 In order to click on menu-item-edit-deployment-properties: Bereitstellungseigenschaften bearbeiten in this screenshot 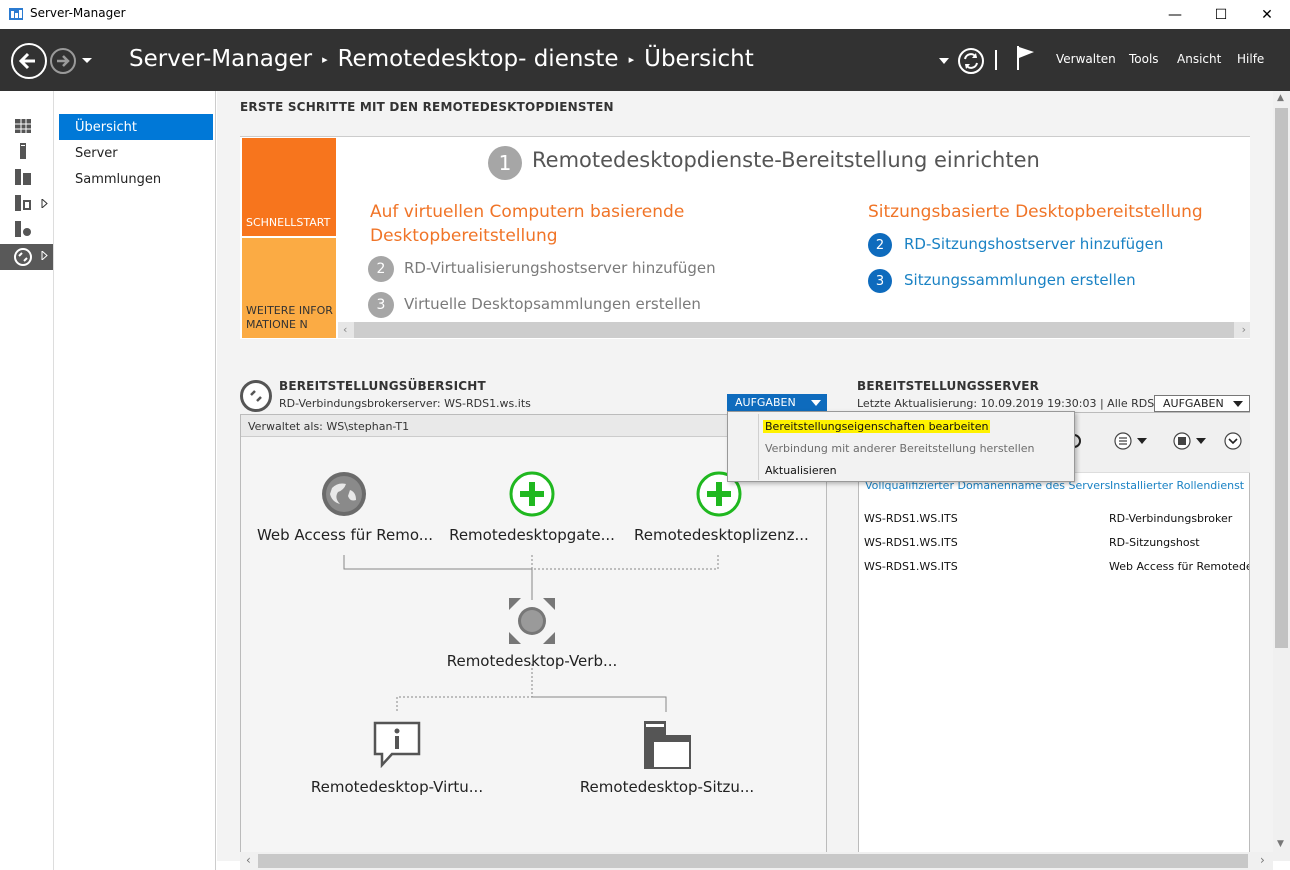, I will do `click(877, 426)`.